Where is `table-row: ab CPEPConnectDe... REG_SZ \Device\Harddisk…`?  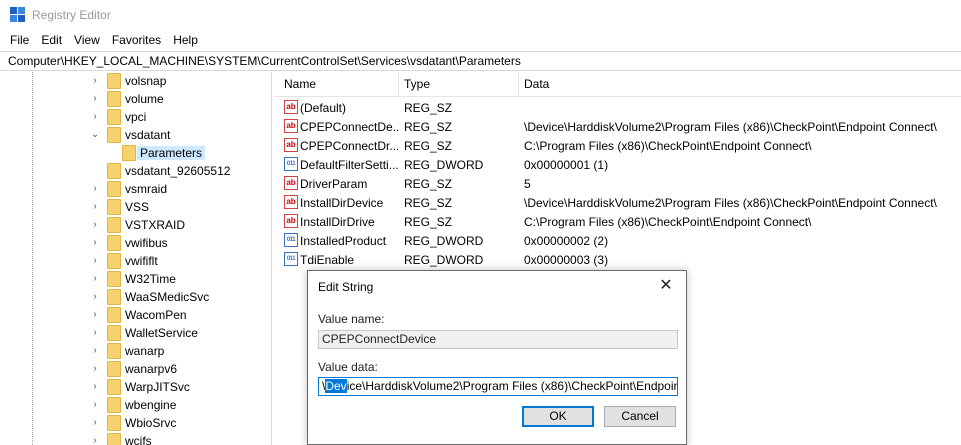 table-row: ab CPEPConnectDe... REG_SZ \Device\Harddisk… is located at coordinates (617, 126).